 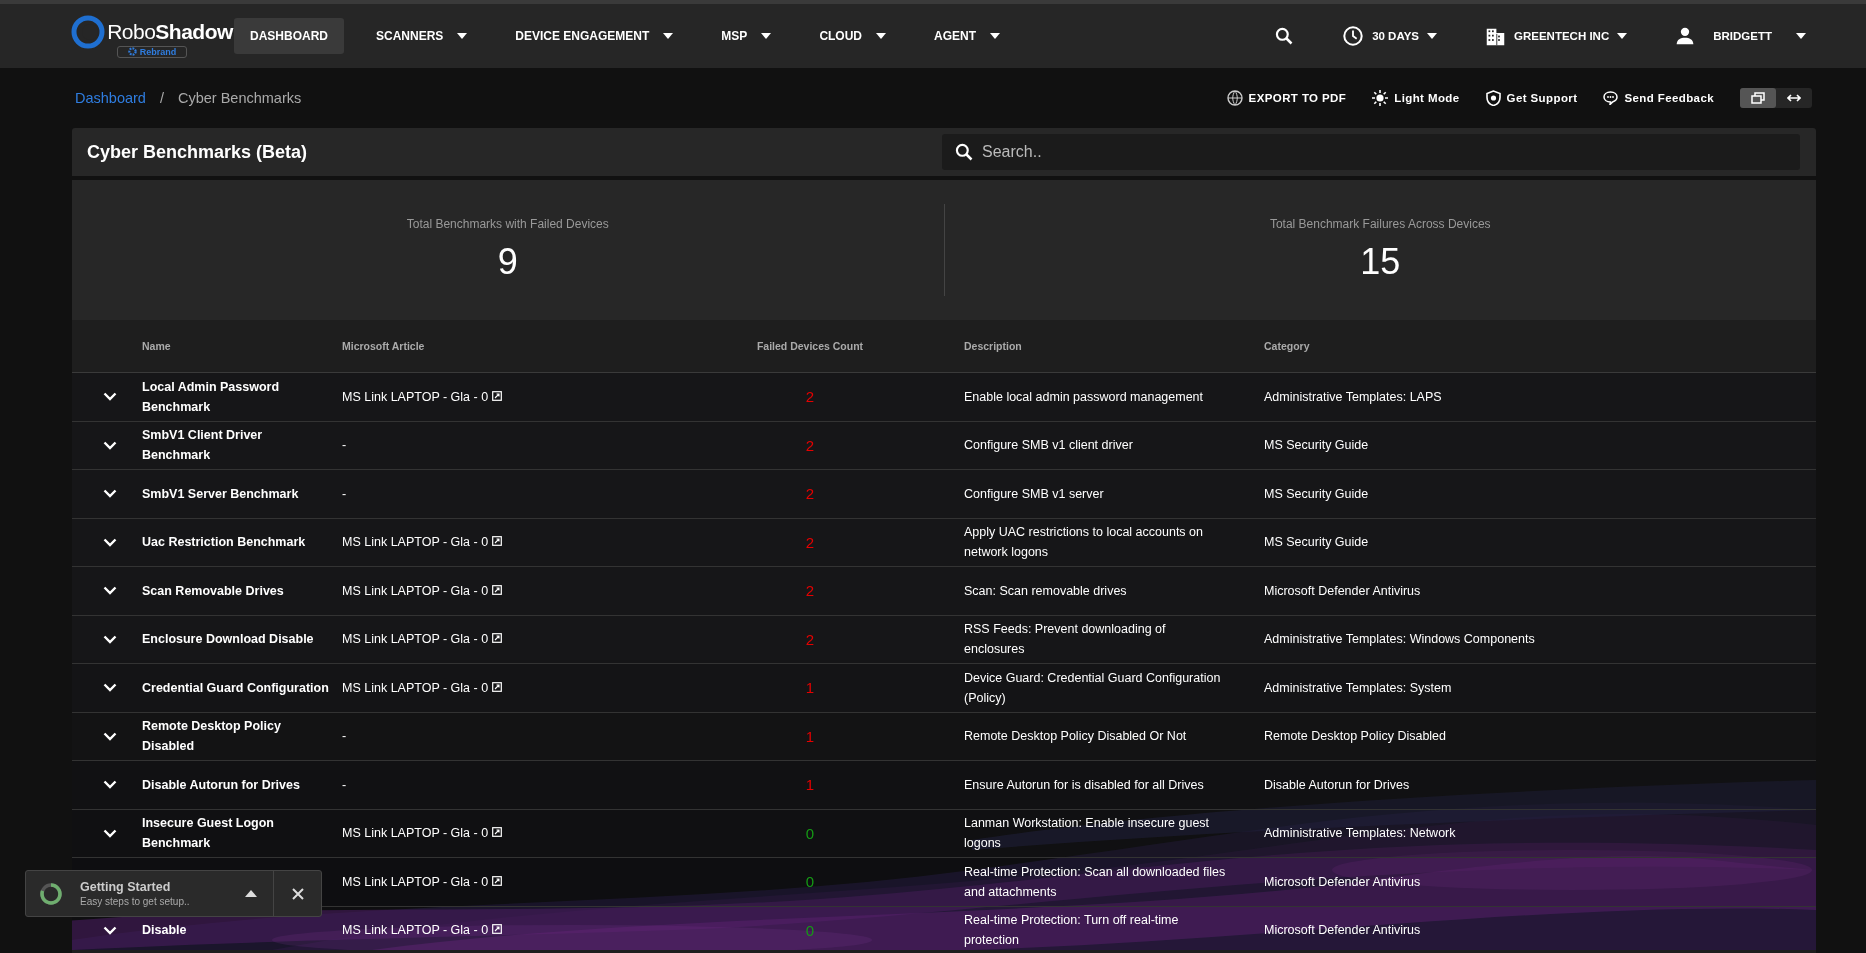 What do you see at coordinates (1360, 833) in the screenshot?
I see `category-cell: Administrative Templates: Network` at bounding box center [1360, 833].